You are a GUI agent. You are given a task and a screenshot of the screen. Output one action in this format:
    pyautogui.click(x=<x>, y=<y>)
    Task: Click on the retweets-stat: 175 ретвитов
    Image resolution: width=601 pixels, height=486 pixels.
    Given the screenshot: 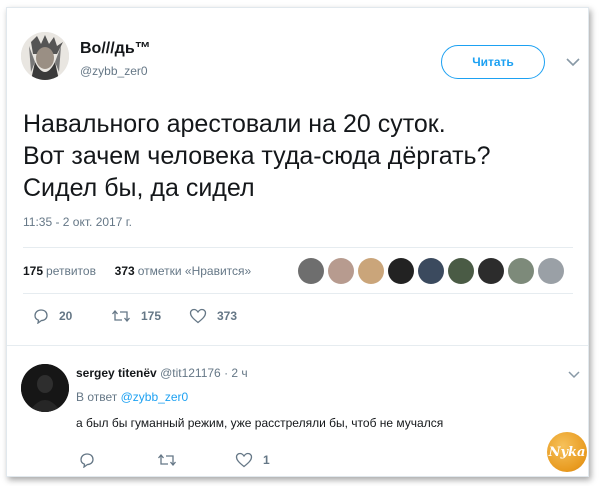 What is the action you would take?
    pyautogui.click(x=59, y=271)
    